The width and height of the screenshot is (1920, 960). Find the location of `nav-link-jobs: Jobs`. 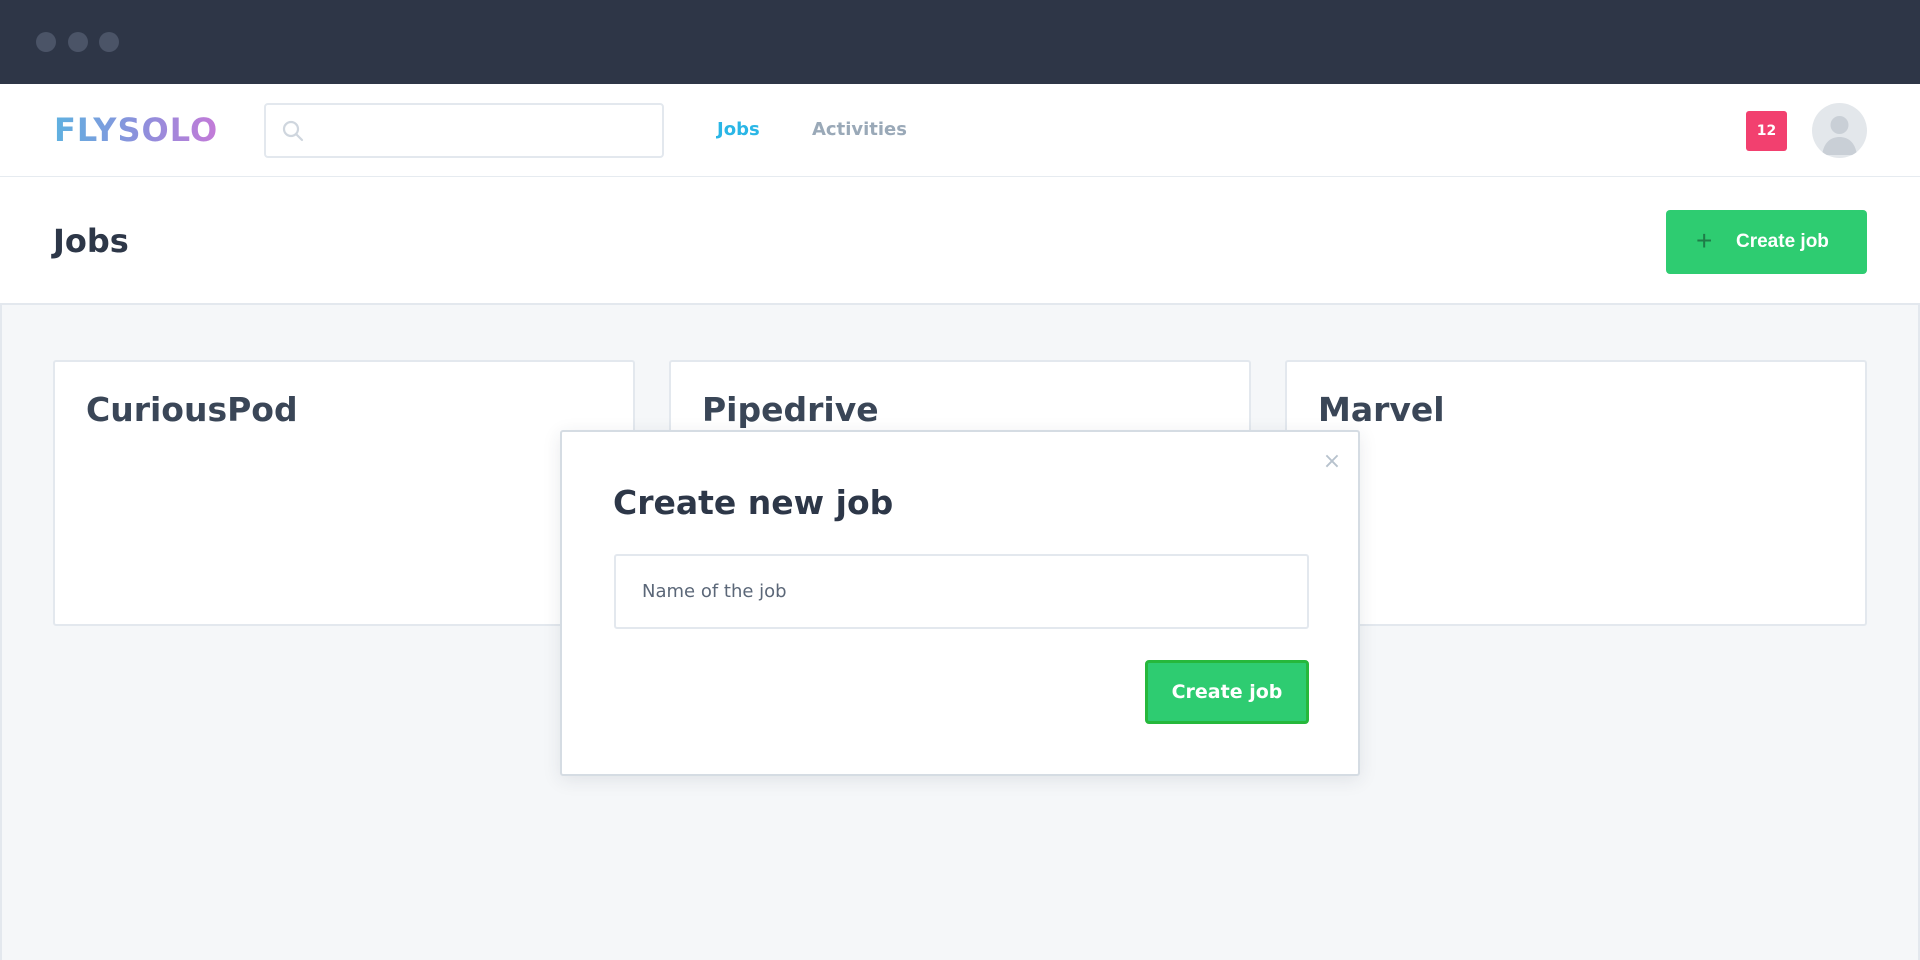

nav-link-jobs: Jobs is located at coordinates (738, 130).